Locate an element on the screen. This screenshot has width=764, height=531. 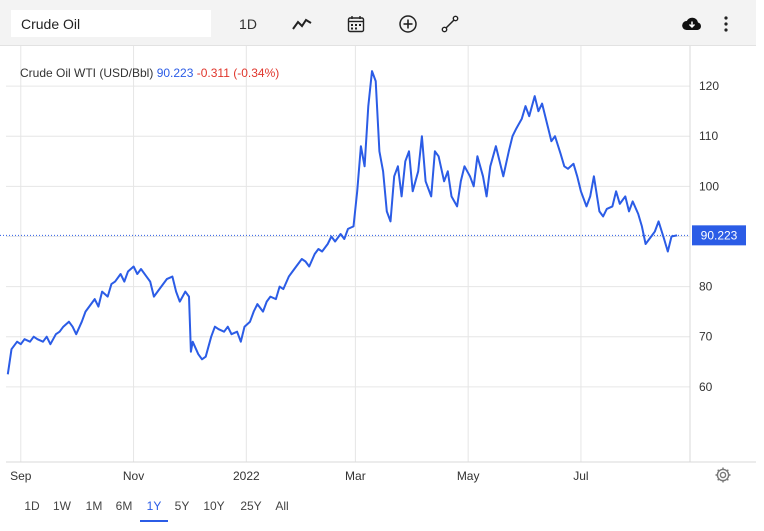
range-button-6m: 6M is located at coordinates (124, 506).